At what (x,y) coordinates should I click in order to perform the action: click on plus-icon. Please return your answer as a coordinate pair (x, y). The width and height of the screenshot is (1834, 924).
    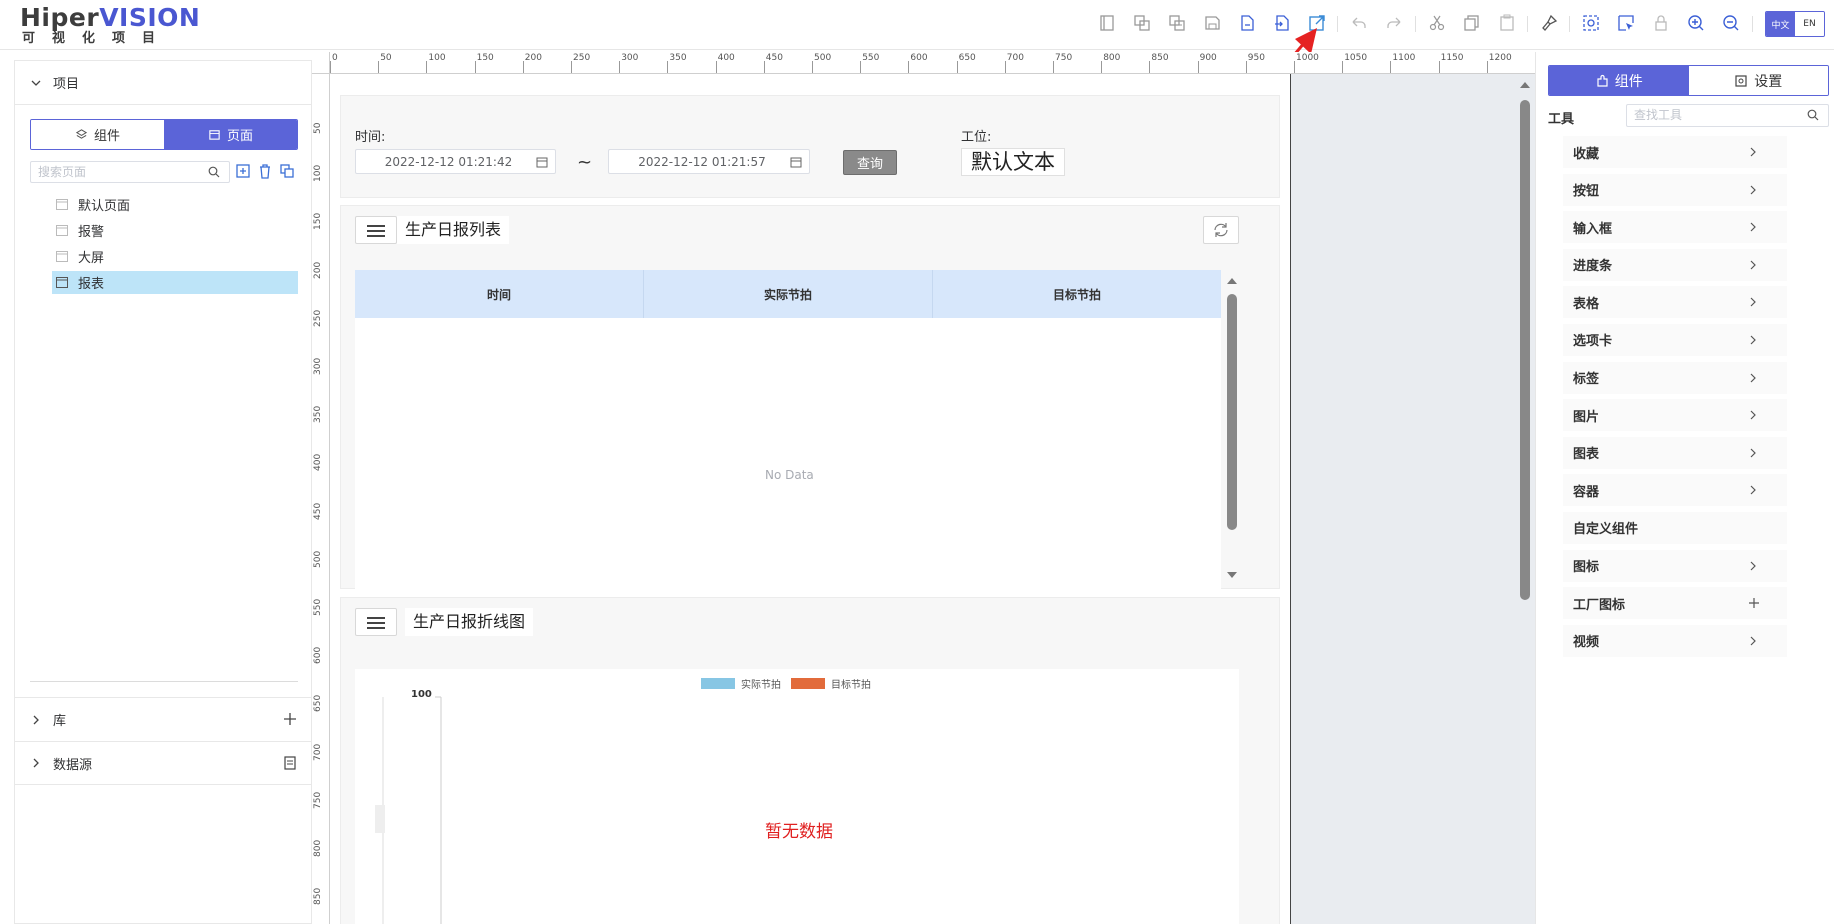
    Looking at the image, I should click on (290, 719).